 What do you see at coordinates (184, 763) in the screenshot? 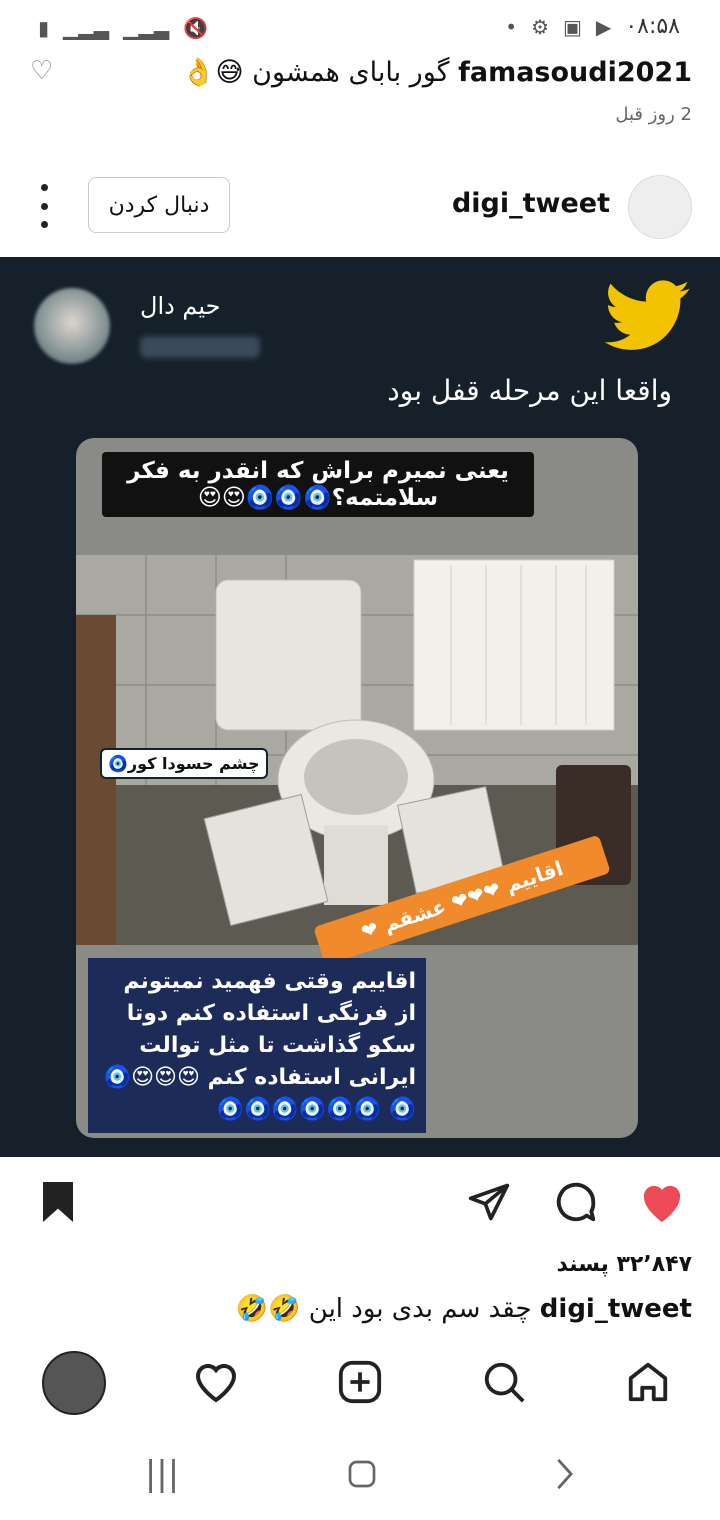
I see `image-sticker-1: چشم حسودا کور🧿` at bounding box center [184, 763].